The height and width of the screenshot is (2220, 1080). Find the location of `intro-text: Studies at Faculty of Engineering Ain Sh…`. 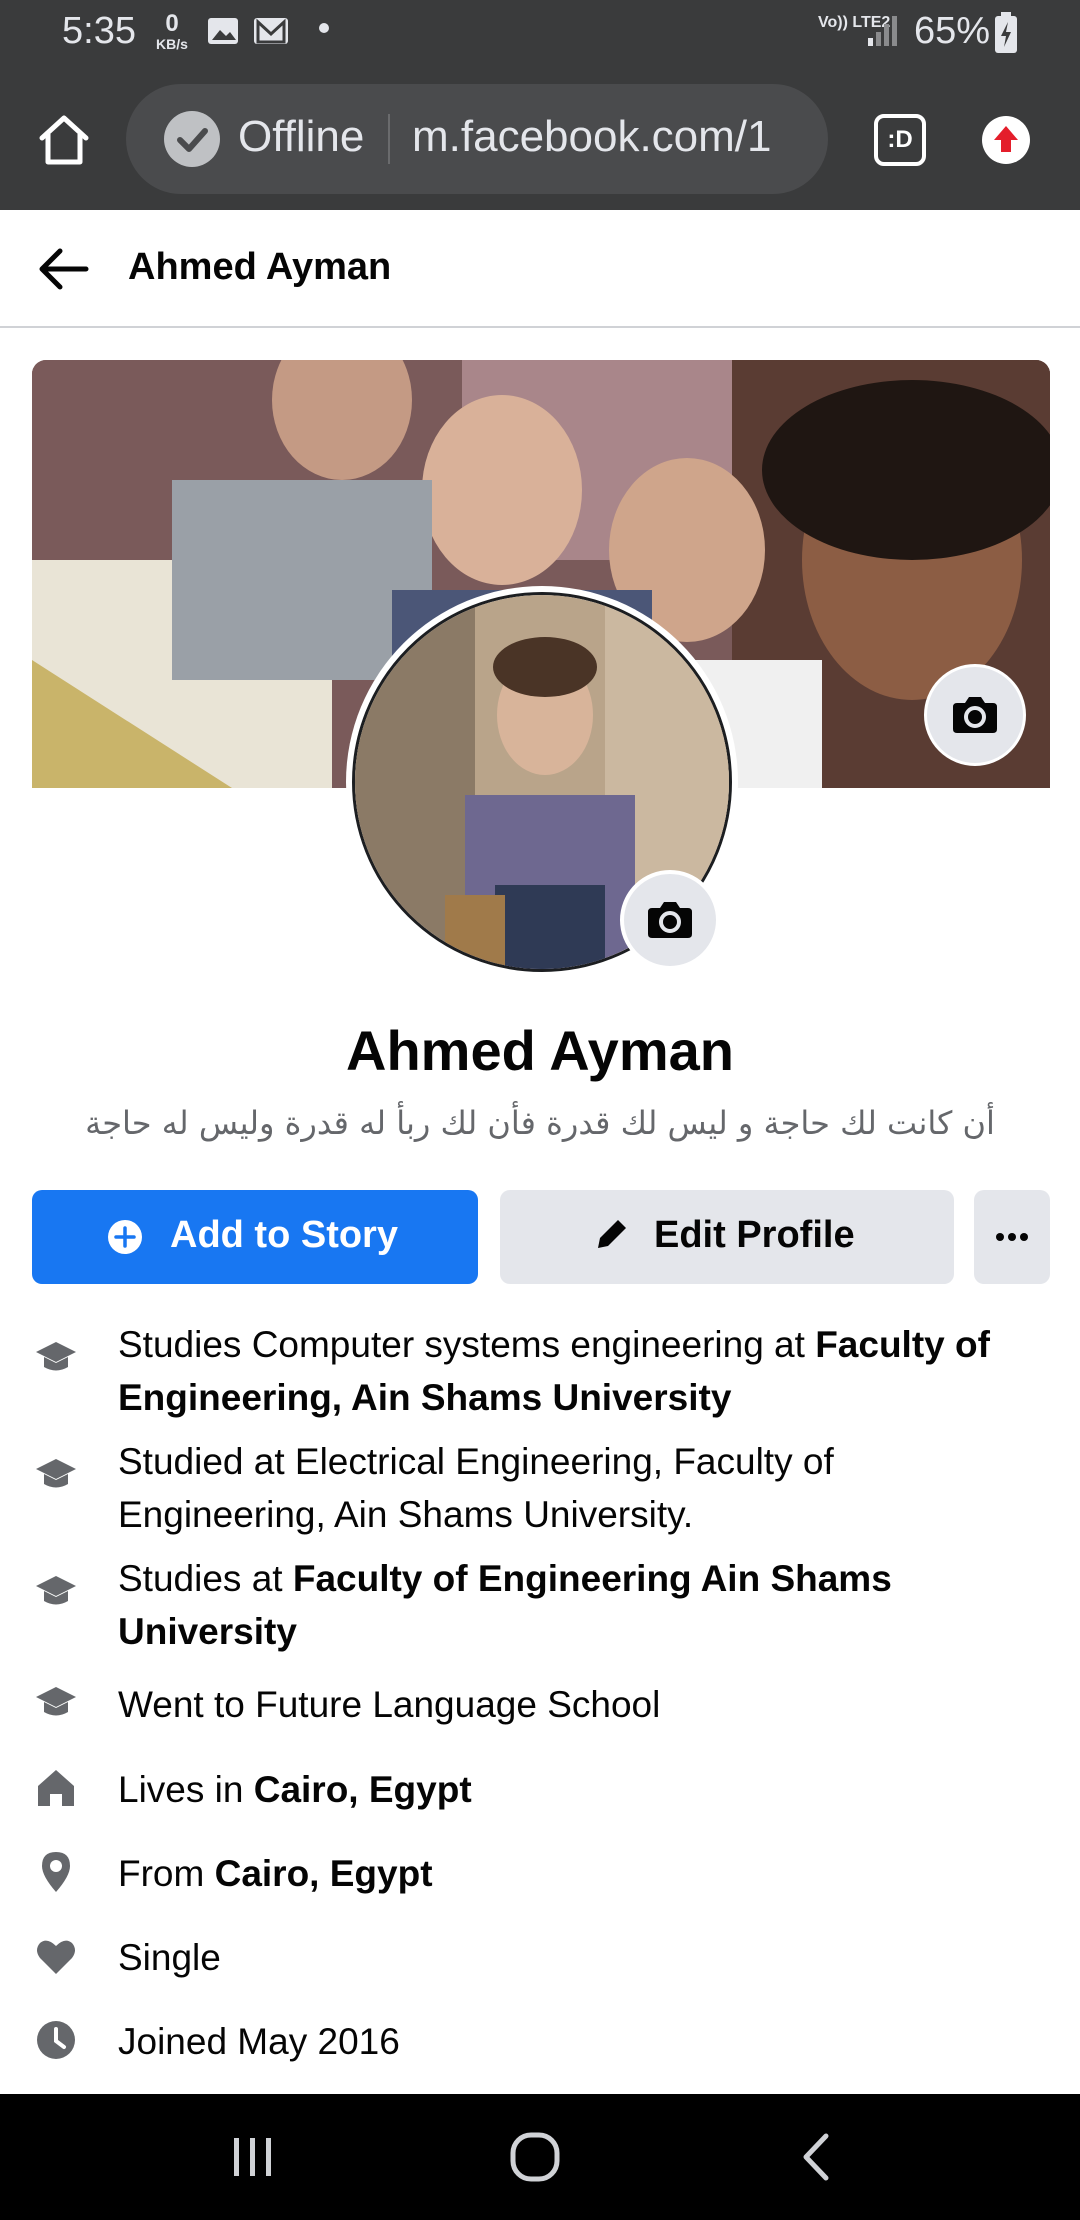

intro-text: Studies at Faculty of Engineering Ain Sh… is located at coordinates (505, 1605).